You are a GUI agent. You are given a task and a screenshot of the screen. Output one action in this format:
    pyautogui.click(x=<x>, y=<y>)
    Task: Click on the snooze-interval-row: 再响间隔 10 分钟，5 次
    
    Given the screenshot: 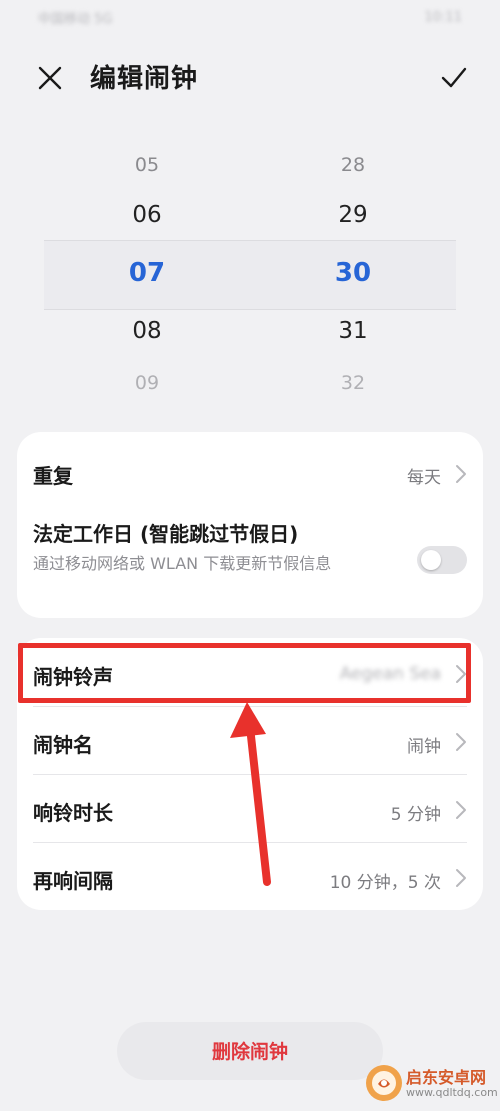 What is the action you would take?
    pyautogui.click(x=250, y=876)
    